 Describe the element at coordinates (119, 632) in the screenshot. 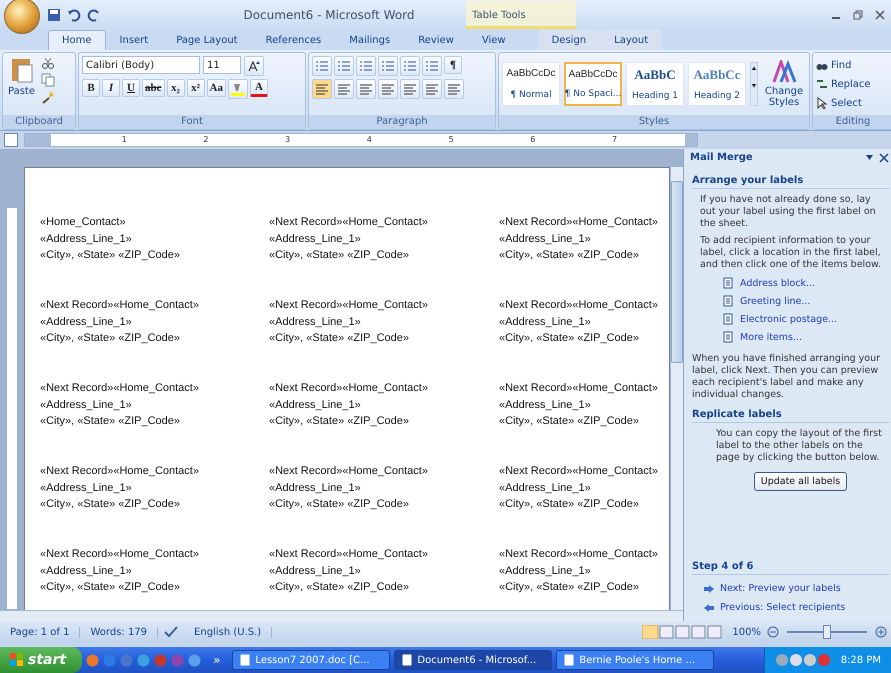

I see `word-count: Words: 179` at that location.